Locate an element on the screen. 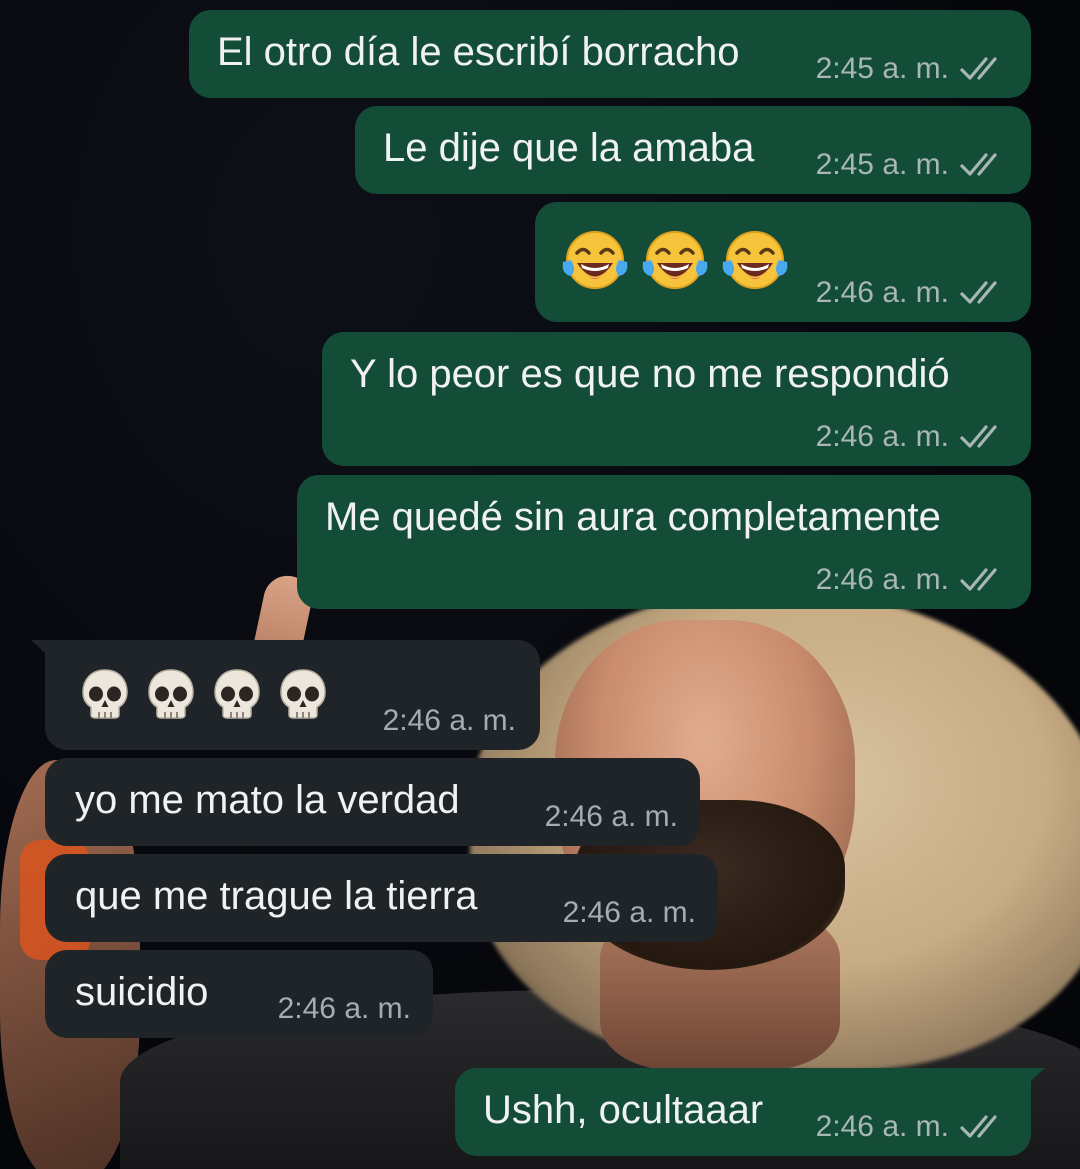 This screenshot has height=1169, width=1080. message-bubble-outgoing: Le dije que la amaba 2:45 a. m. is located at coordinates (693, 150).